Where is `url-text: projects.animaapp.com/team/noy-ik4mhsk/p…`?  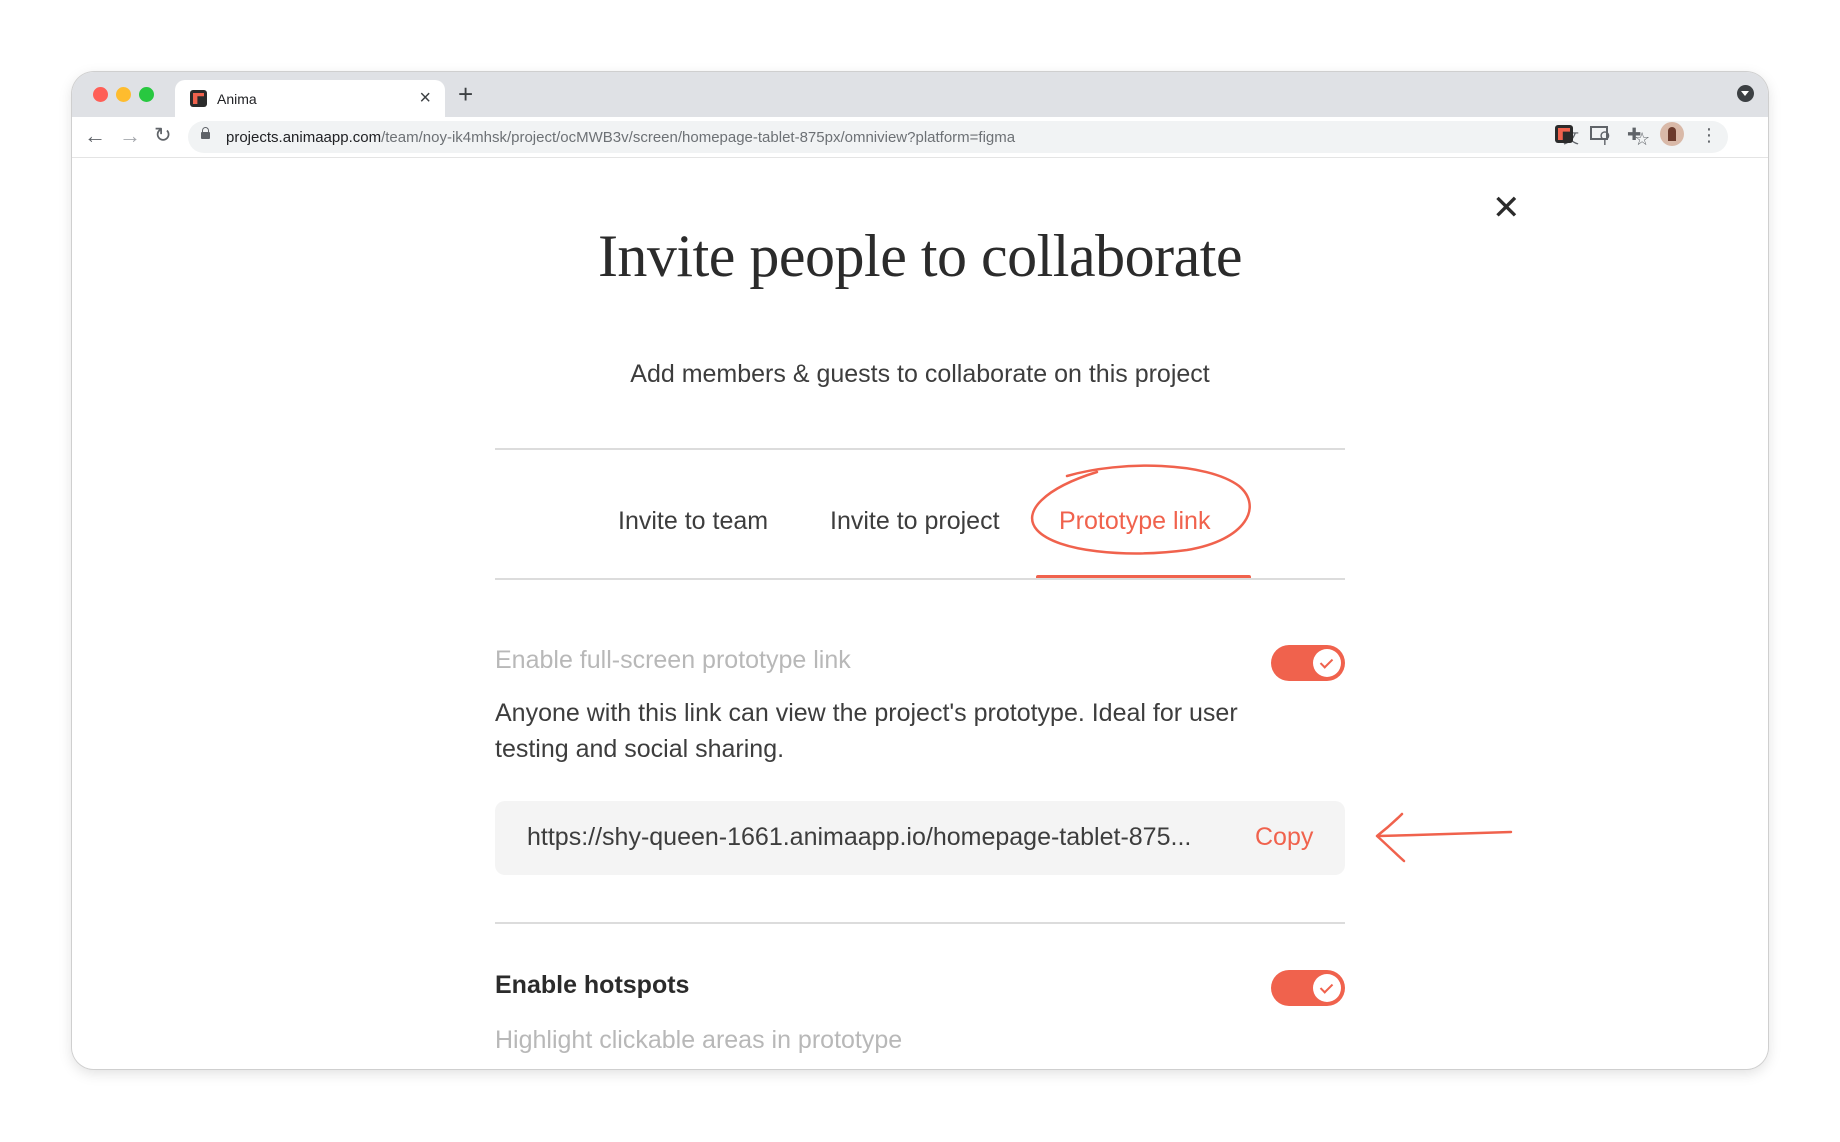
url-text: projects.animaapp.com/team/noy-ik4mhsk/p… is located at coordinates (620, 137).